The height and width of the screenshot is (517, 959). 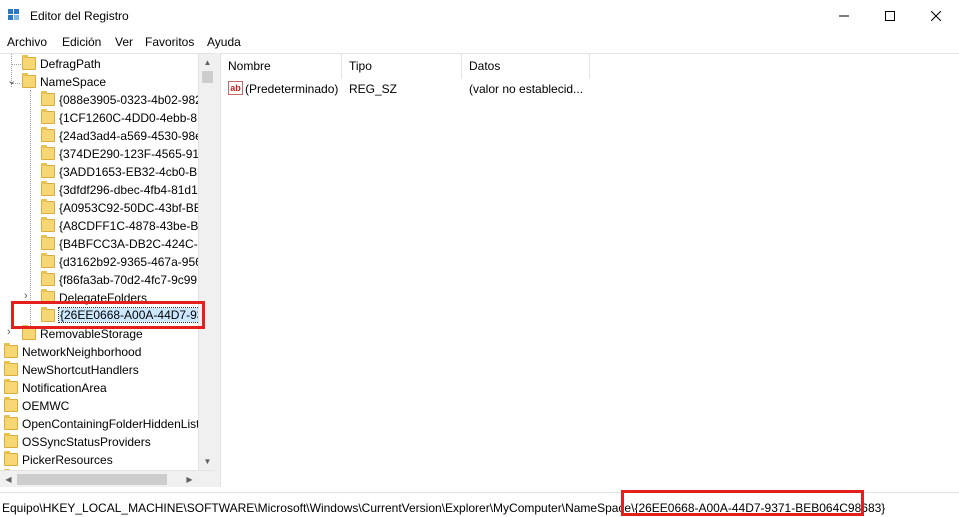 What do you see at coordinates (82, 352) in the screenshot?
I see `tree-item-label: NetworkNeighborhood` at bounding box center [82, 352].